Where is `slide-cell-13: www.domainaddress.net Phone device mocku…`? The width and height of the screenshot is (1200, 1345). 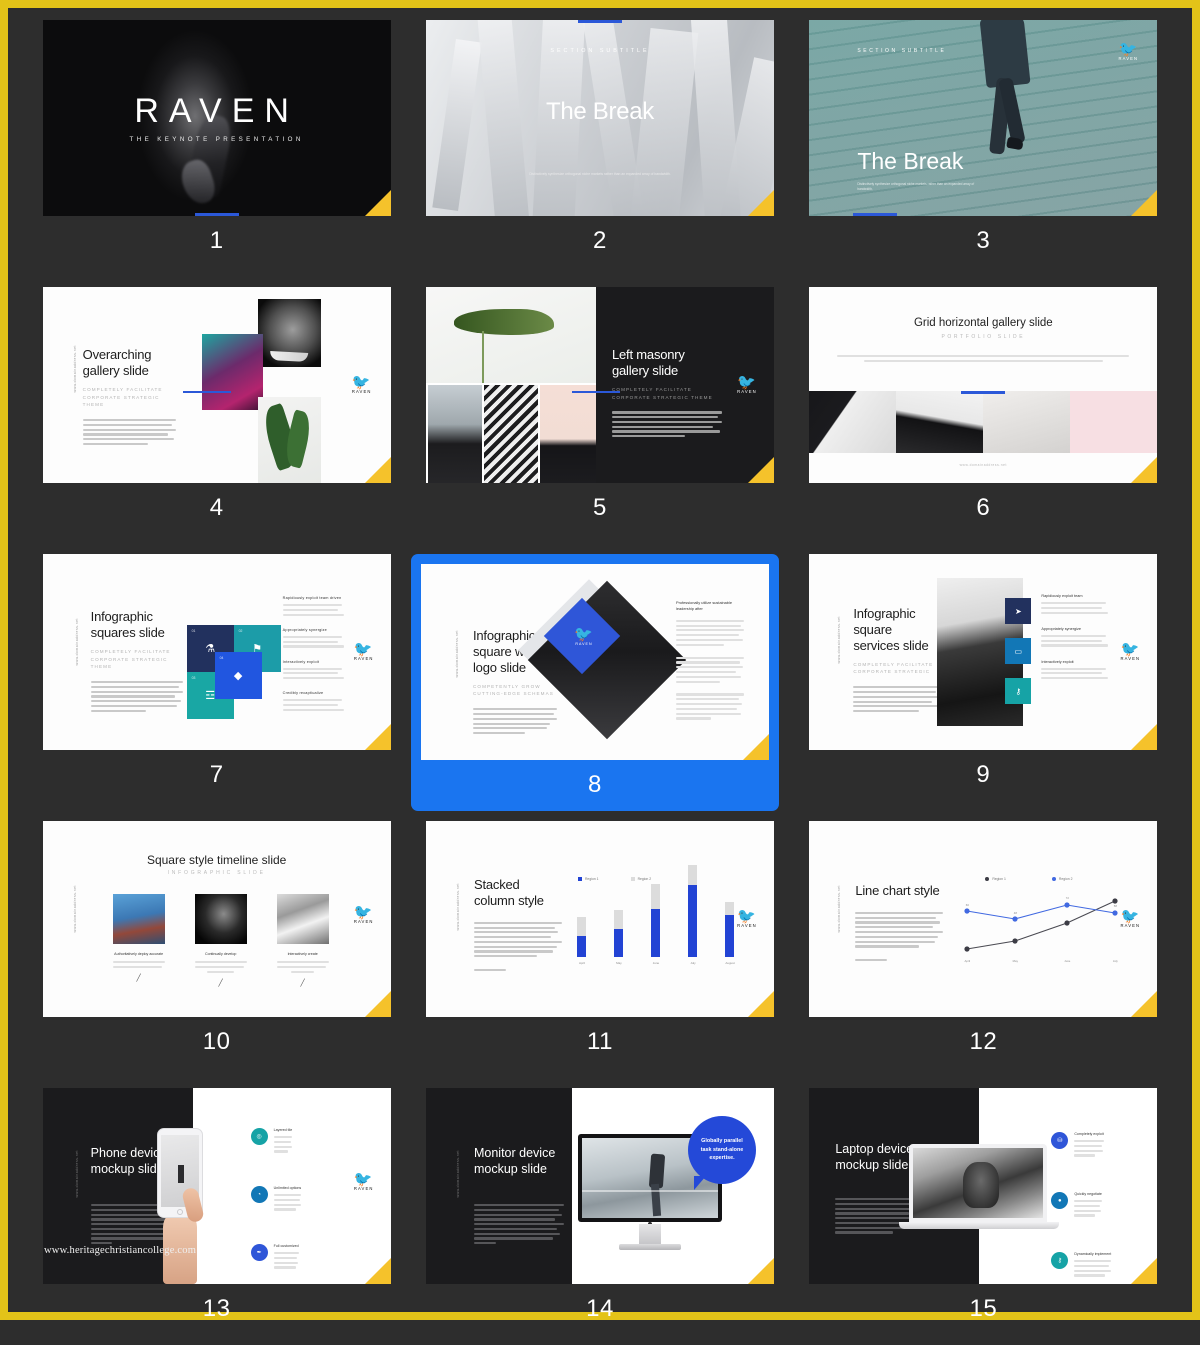 slide-cell-13: www.domainaddress.net Phone device mocku… is located at coordinates (216, 1211).